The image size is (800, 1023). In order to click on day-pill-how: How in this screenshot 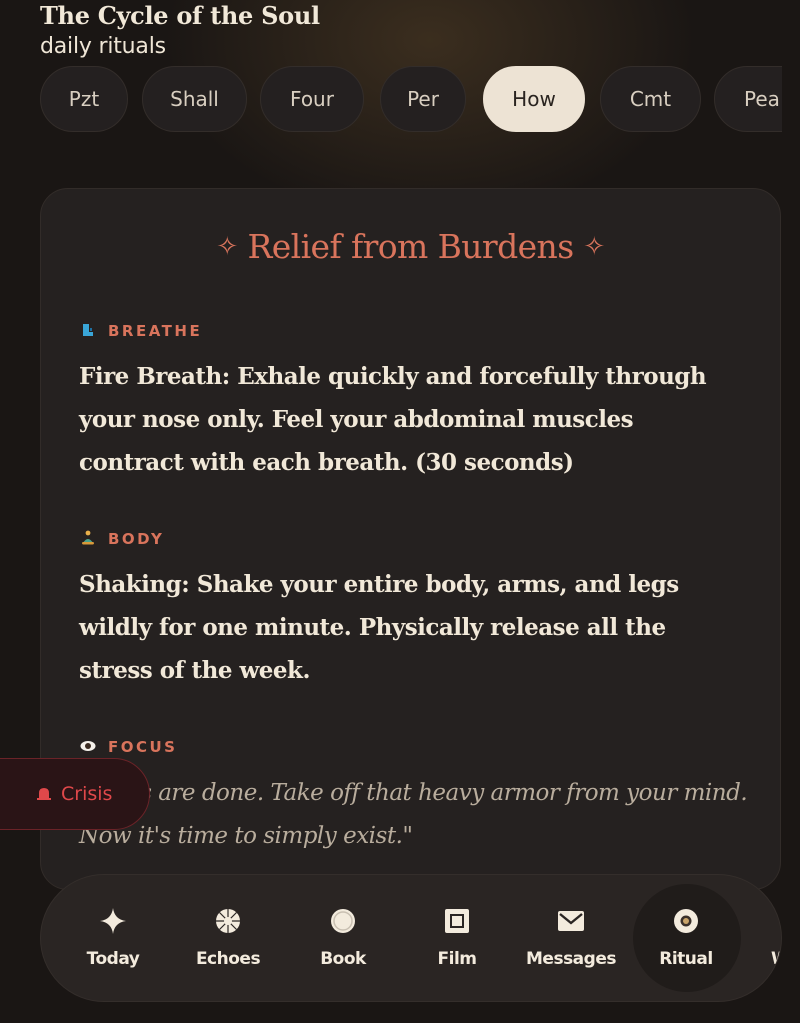, I will do `click(534, 99)`.